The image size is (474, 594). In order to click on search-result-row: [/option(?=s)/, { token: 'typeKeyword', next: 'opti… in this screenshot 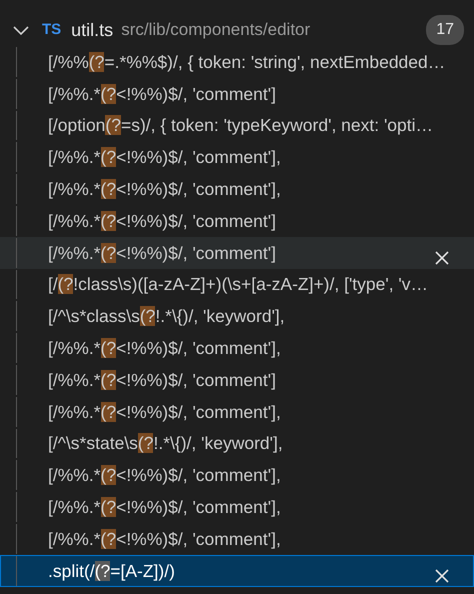, I will do `click(237, 126)`.